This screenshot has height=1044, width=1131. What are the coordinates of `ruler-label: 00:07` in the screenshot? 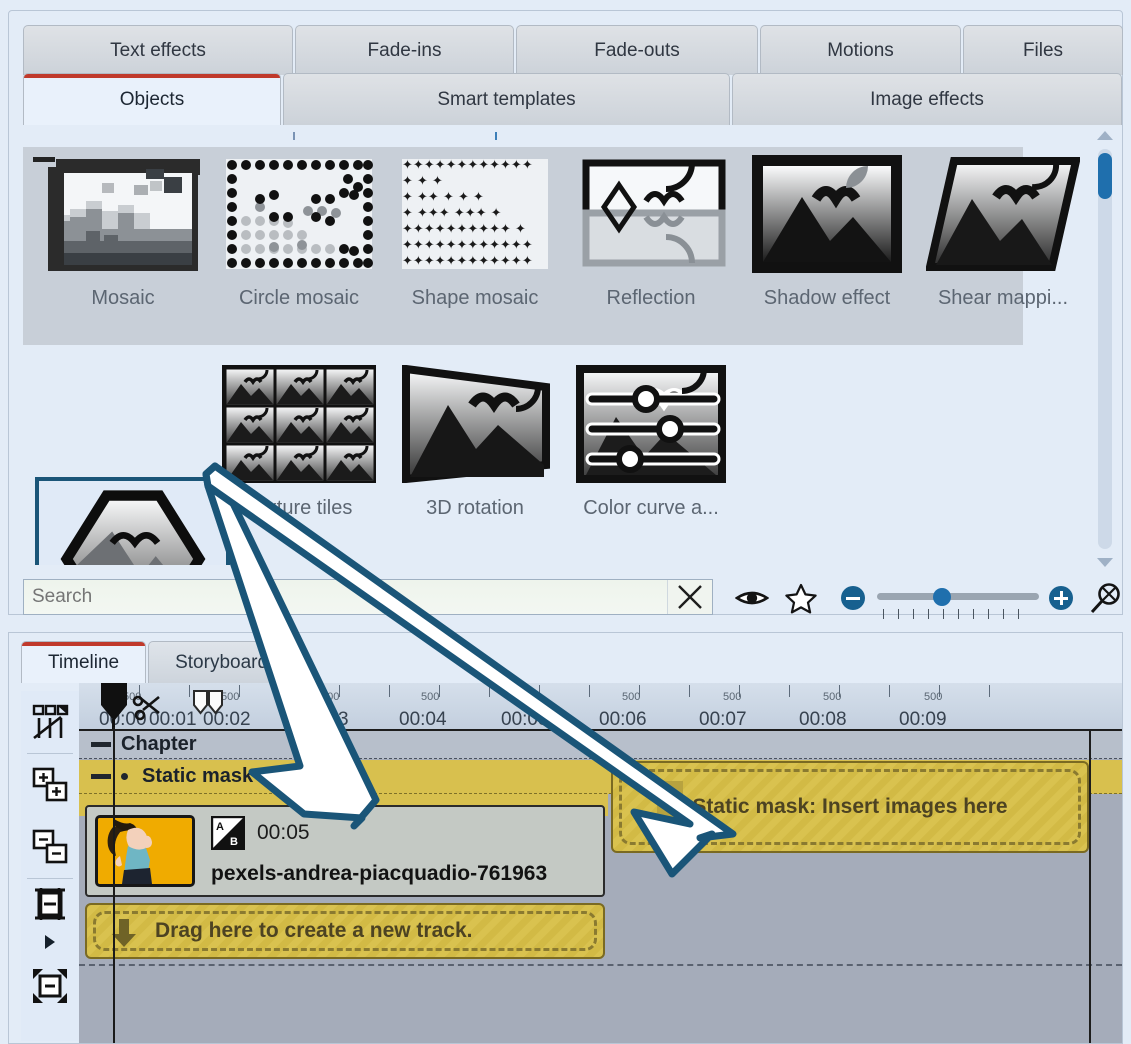 It's located at (723, 719).